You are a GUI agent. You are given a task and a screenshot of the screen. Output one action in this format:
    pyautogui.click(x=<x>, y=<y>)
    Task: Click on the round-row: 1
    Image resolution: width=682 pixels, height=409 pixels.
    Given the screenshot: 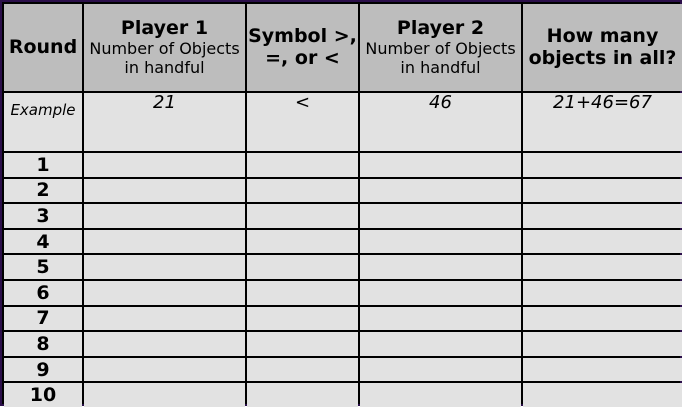 What is the action you would take?
    pyautogui.click(x=343, y=165)
    